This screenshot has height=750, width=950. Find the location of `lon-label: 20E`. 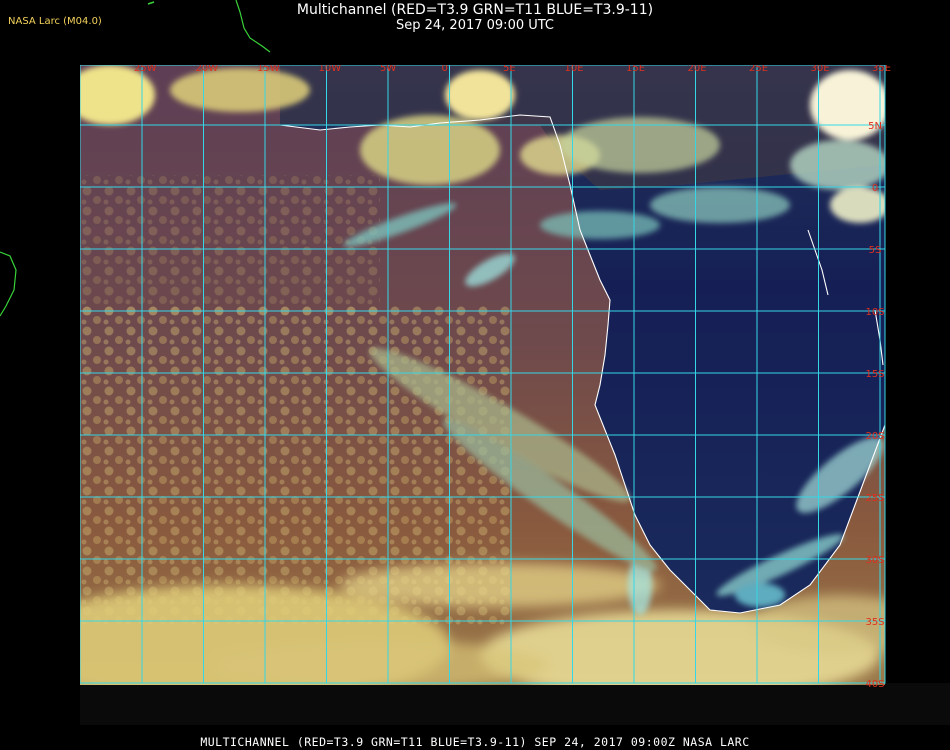

lon-label: 20E is located at coordinates (697, 69).